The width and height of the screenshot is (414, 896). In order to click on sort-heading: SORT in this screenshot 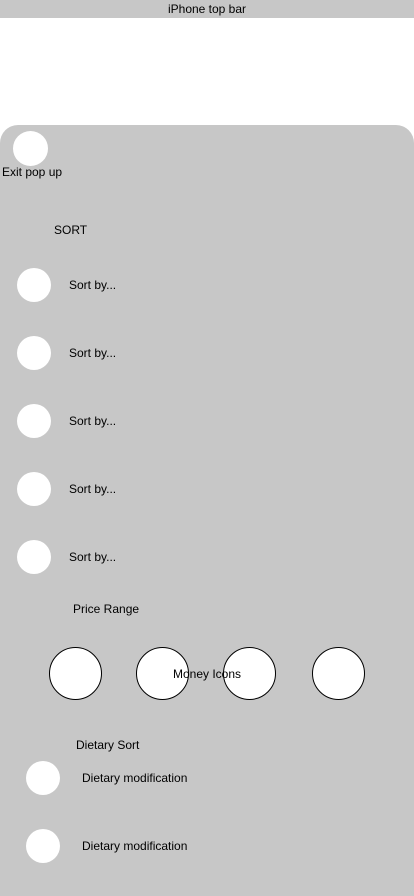, I will do `click(71, 230)`.